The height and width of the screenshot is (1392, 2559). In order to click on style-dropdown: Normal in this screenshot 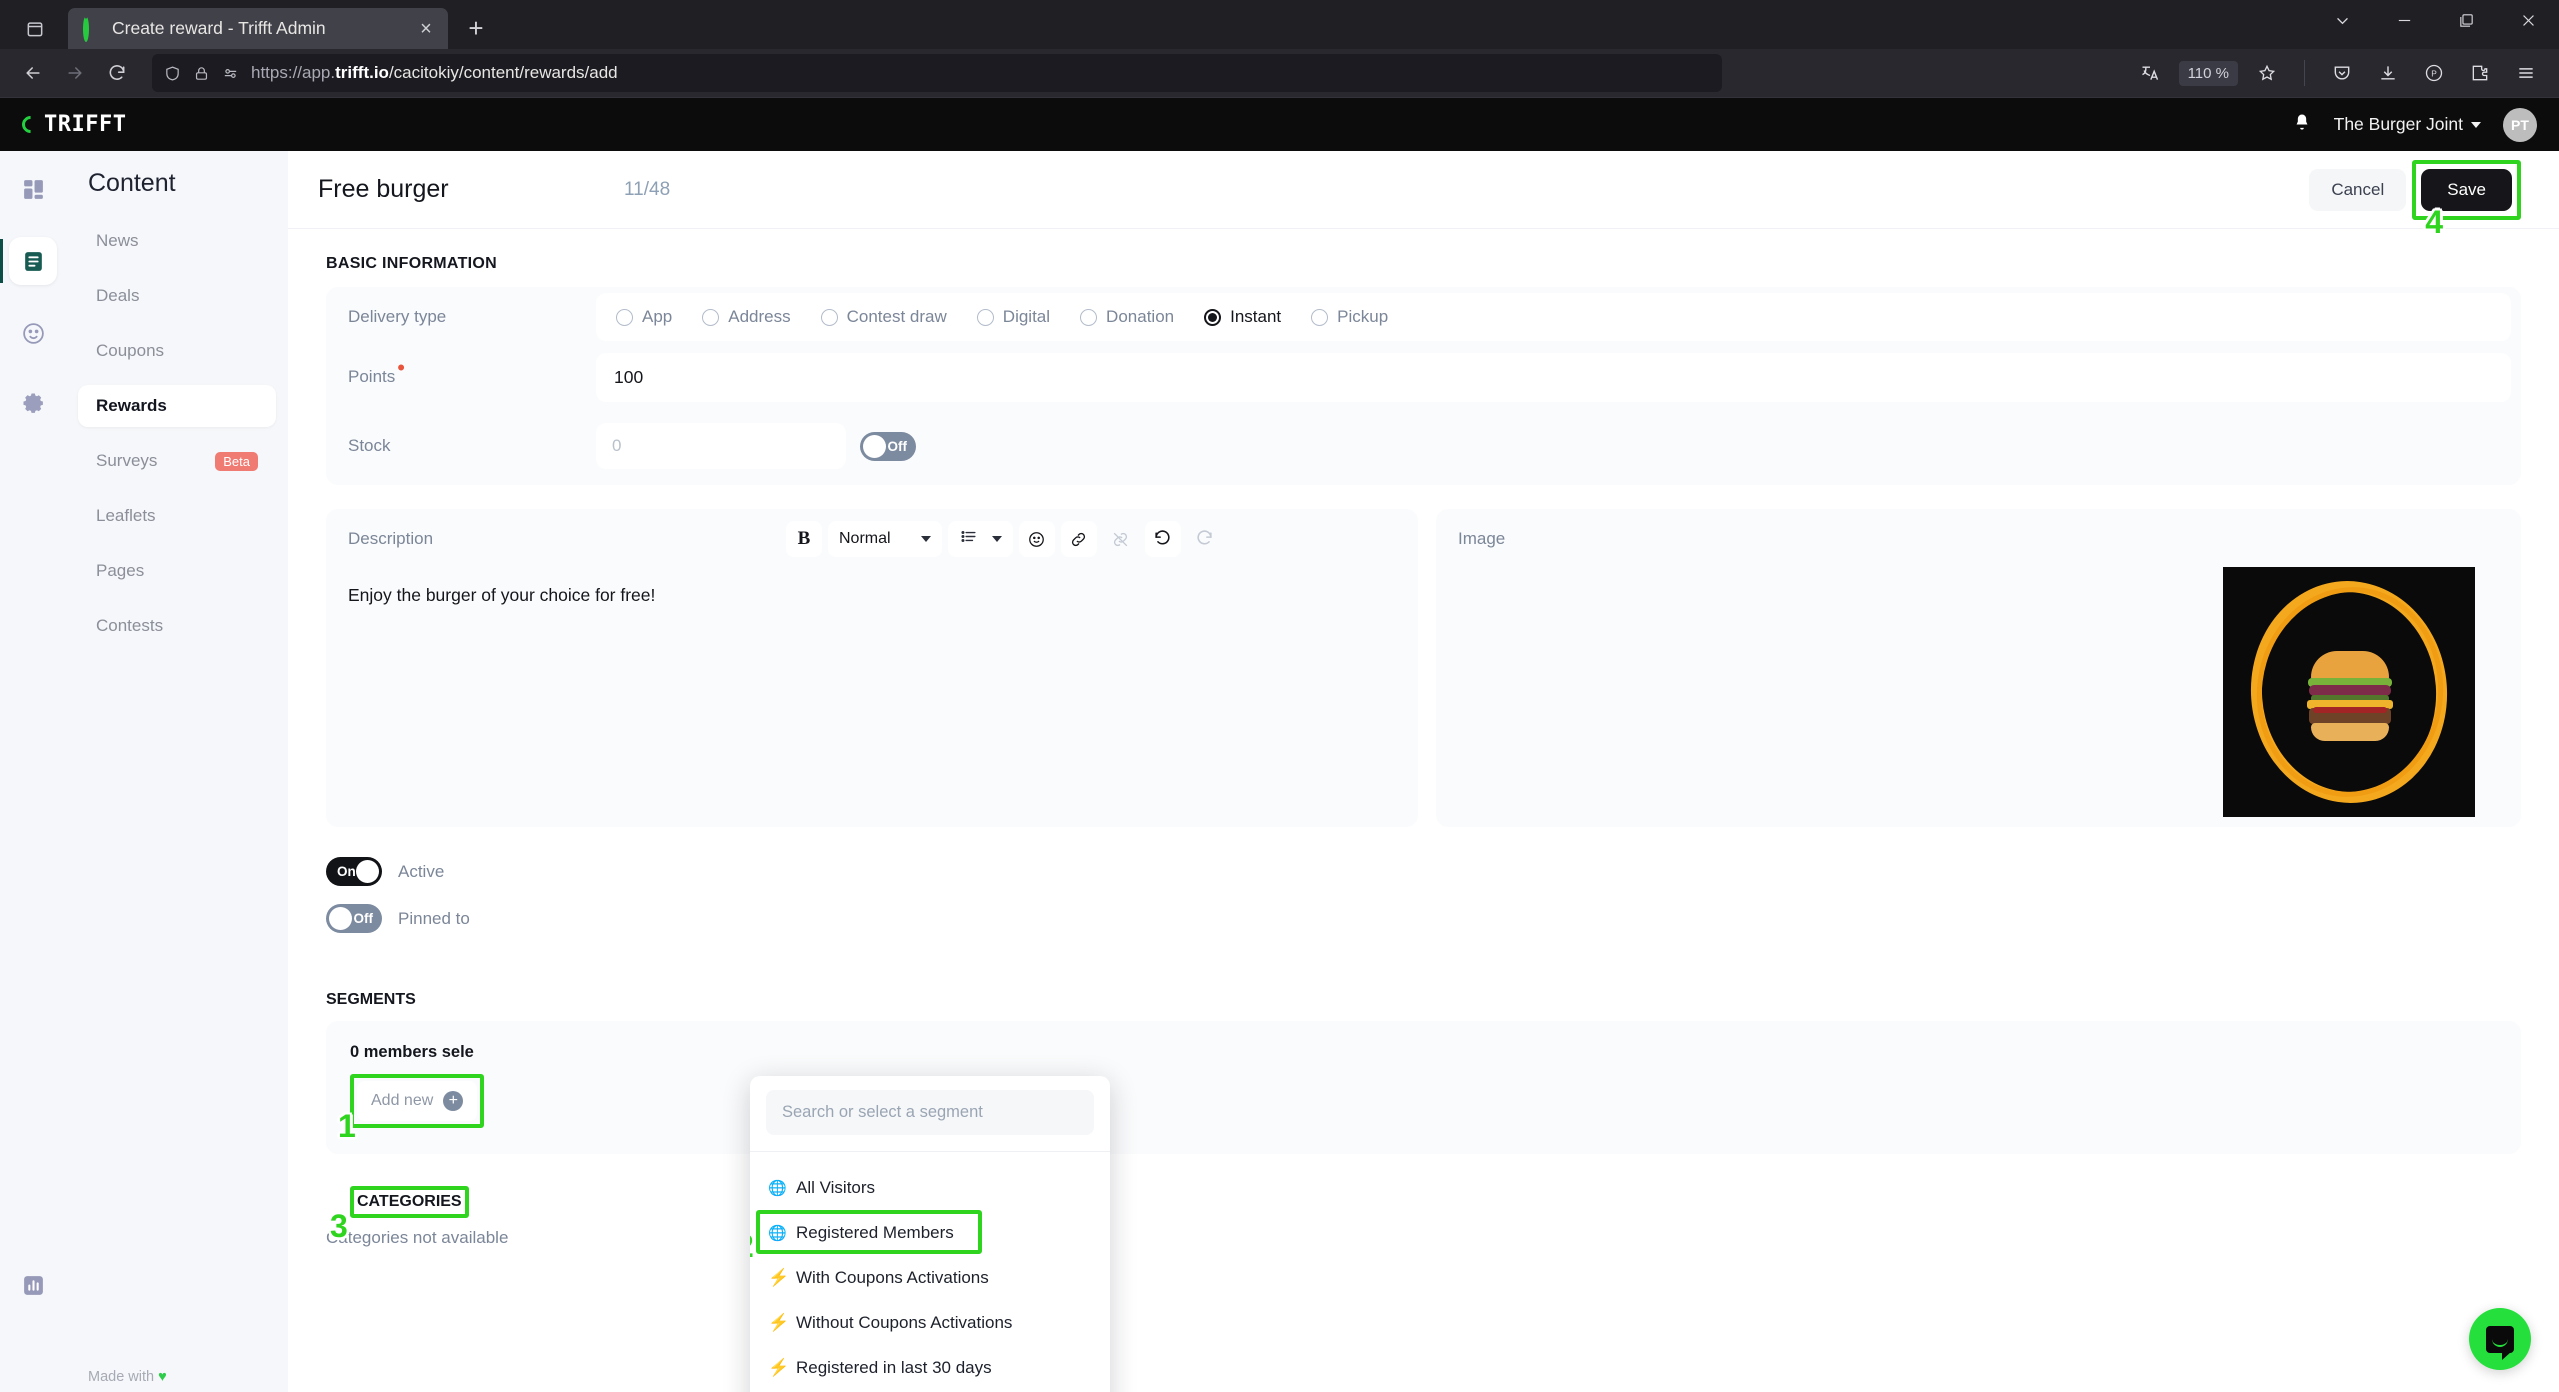, I will do `click(885, 539)`.